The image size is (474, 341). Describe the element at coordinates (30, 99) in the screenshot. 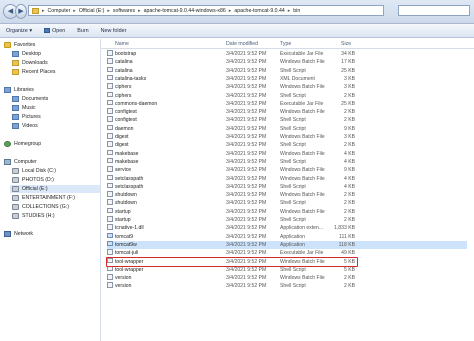

I see `nav-documents: Documents` at that location.